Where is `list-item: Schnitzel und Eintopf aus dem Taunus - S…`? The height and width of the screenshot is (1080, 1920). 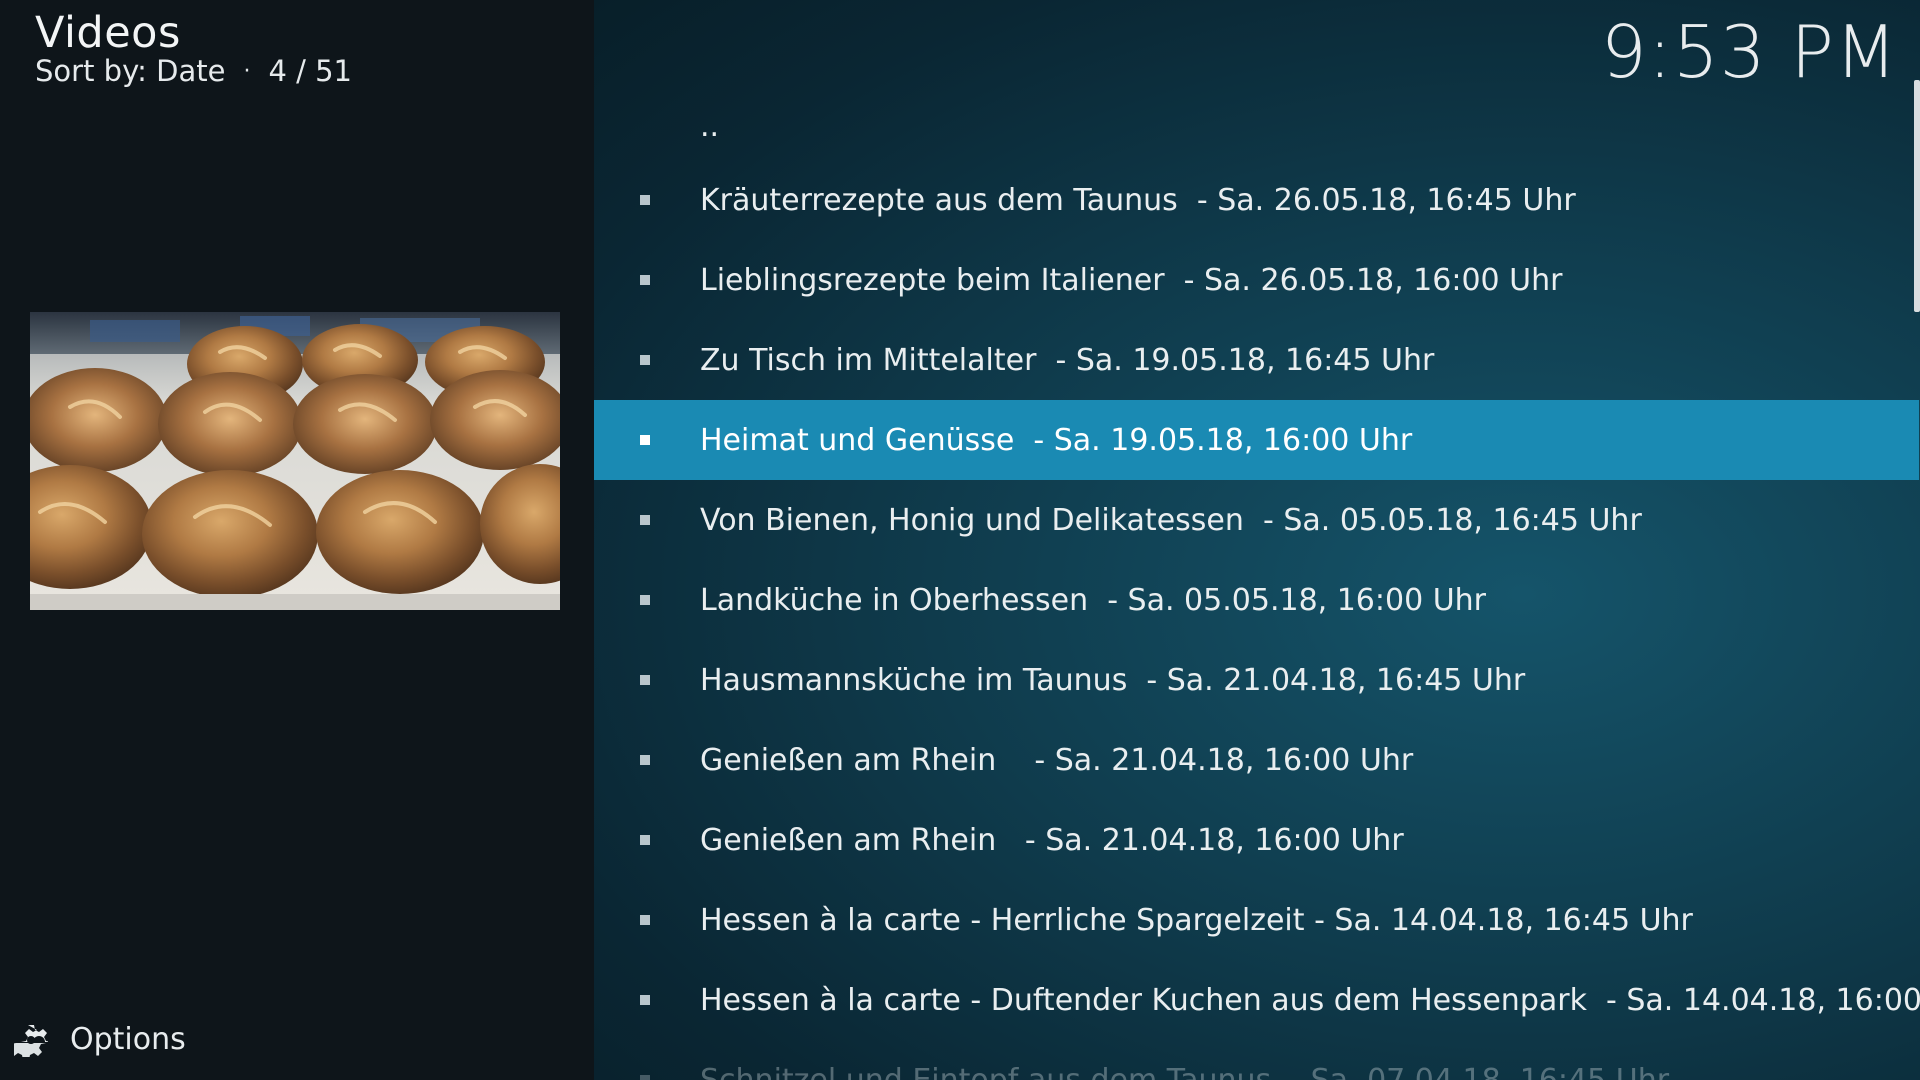 list-item: Schnitzel und Eintopf aus dem Taunus - S… is located at coordinates (1257, 1060).